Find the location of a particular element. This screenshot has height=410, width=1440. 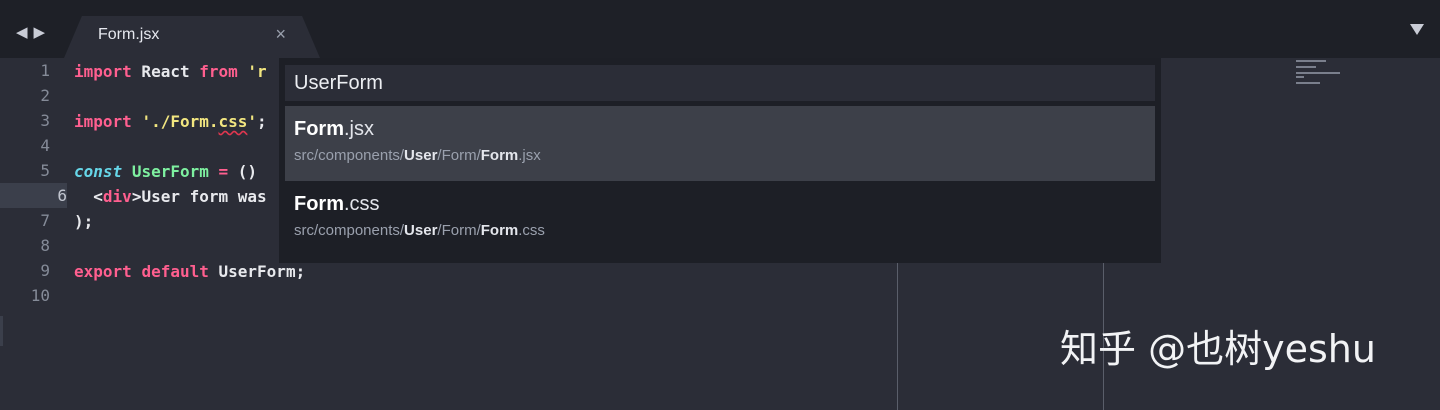

result-path: src/components/User/Form/Form.jsx is located at coordinates (417, 155).